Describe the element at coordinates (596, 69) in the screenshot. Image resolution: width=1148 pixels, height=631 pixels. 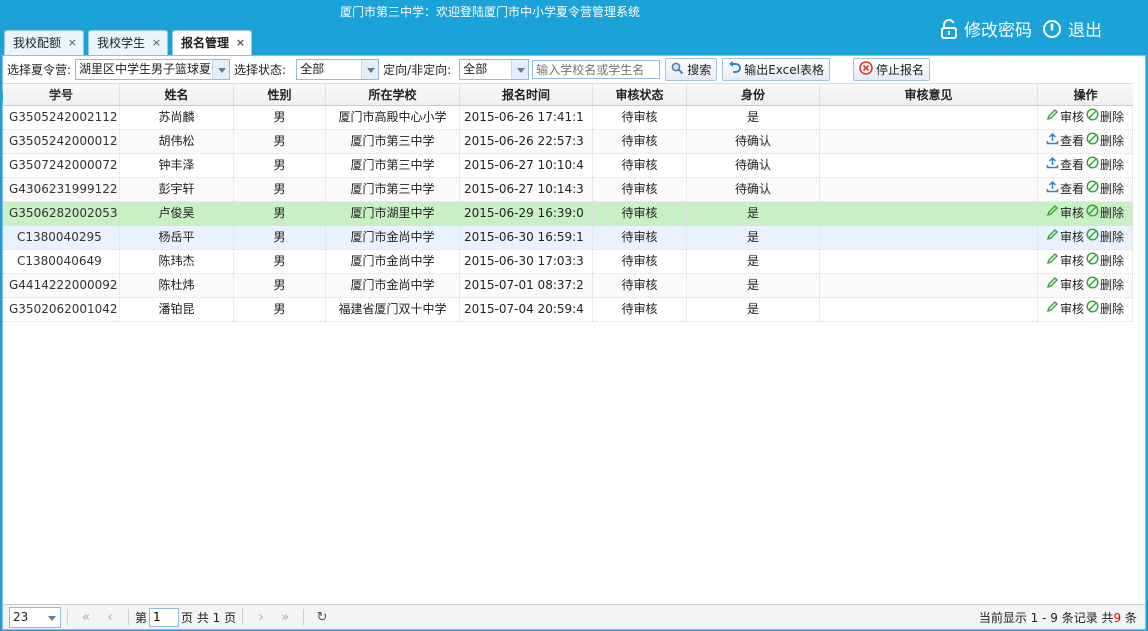
I see `search-input` at that location.